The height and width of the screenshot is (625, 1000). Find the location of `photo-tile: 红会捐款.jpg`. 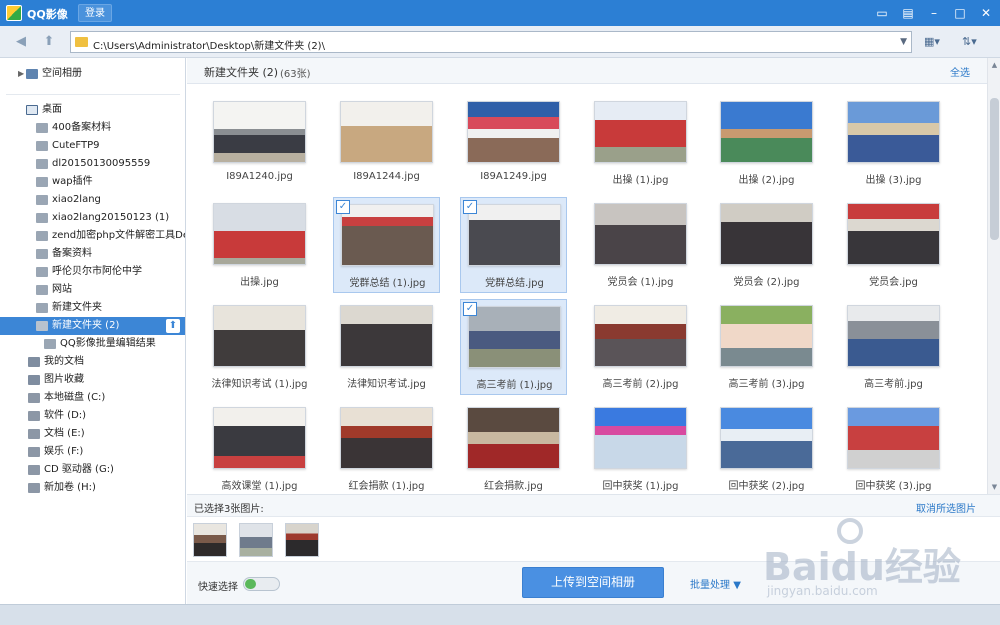

photo-tile: 红会捐款.jpg is located at coordinates (513, 447).